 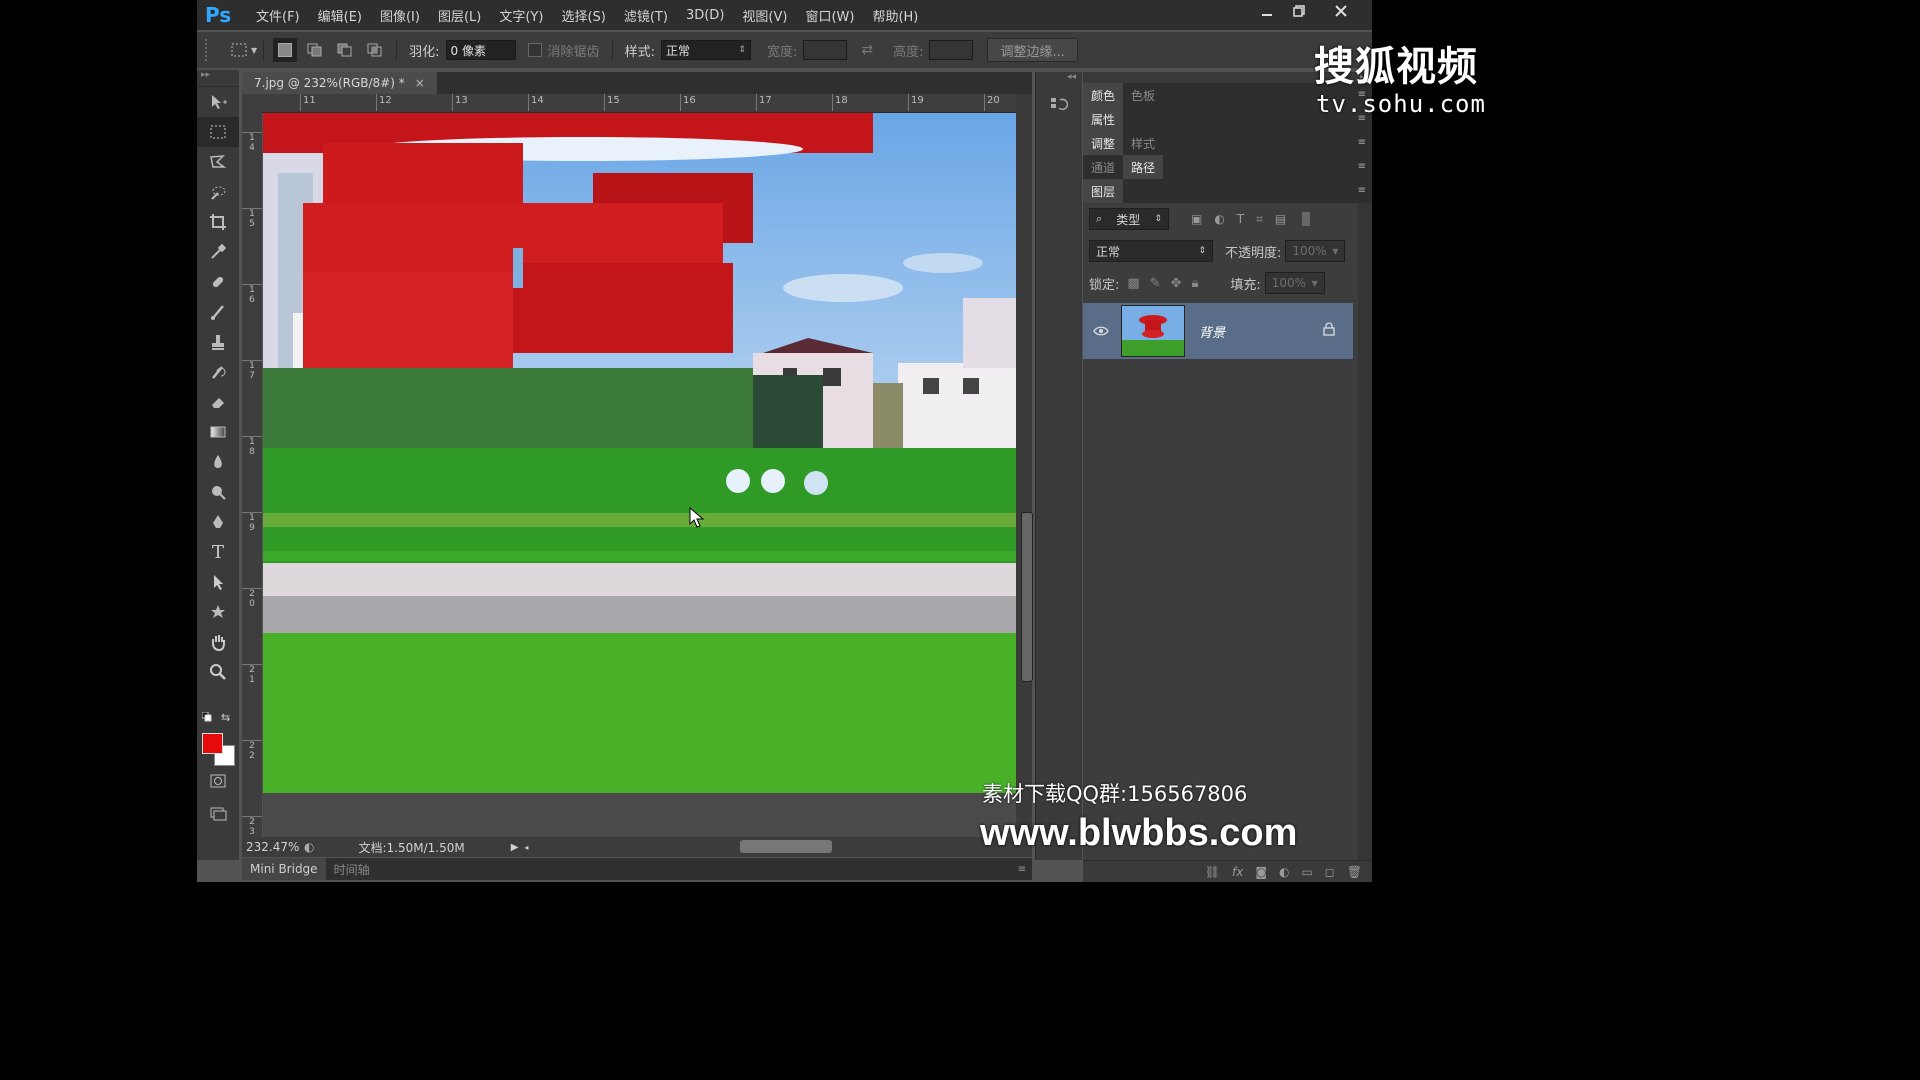 I want to click on screen-mode-icon, so click(x=218, y=813).